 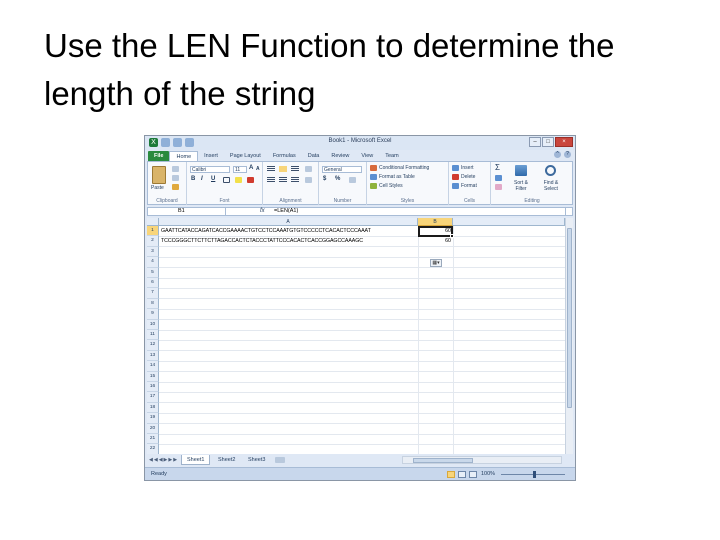 What do you see at coordinates (340, 156) in the screenshot?
I see `tab-review: Review` at bounding box center [340, 156].